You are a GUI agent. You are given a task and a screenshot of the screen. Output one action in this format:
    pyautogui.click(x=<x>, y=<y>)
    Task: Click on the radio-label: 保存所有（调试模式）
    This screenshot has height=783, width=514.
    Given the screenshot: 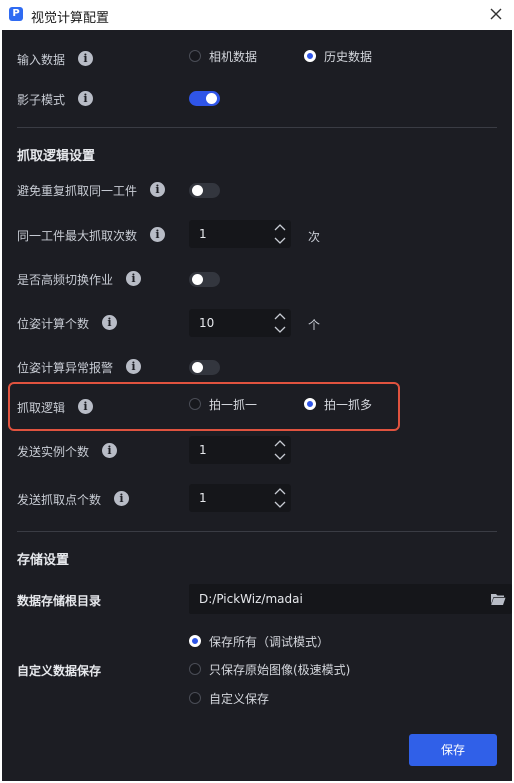 What is the action you would take?
    pyautogui.click(x=269, y=642)
    